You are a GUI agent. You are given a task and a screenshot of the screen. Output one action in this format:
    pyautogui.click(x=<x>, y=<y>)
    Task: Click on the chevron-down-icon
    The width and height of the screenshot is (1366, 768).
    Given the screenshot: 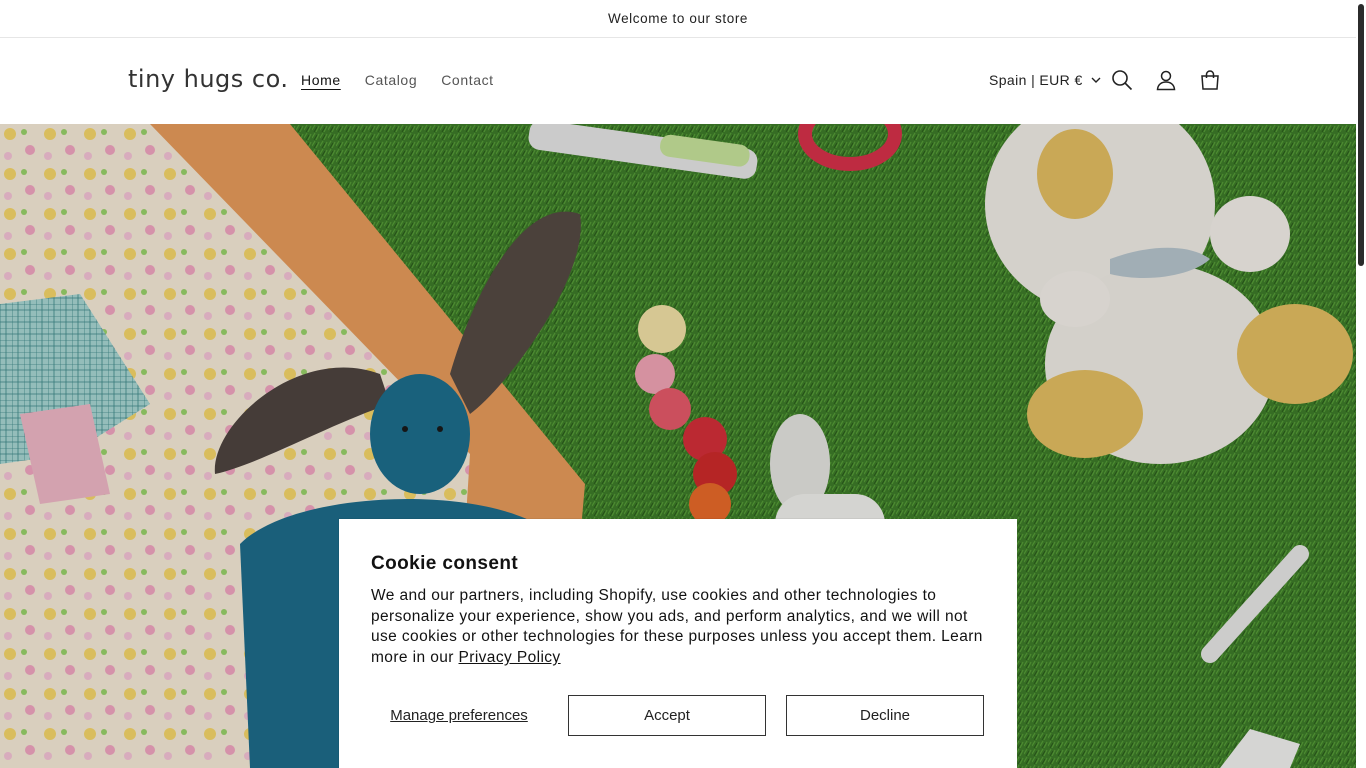 What is the action you would take?
    pyautogui.click(x=1096, y=80)
    